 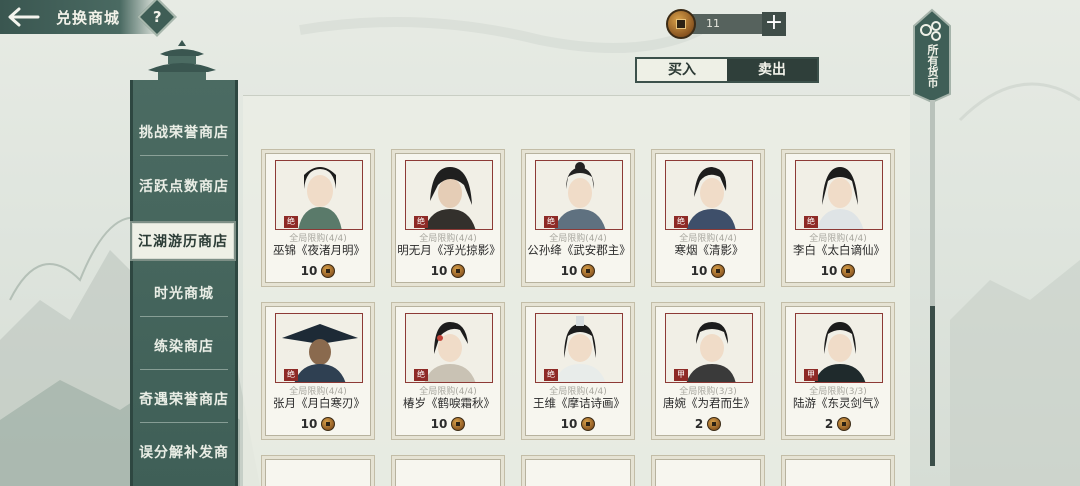 I want to click on shop-item-card: 绝 全局限购(4/4) 李白《太白谪仙》 10, so click(x=838, y=218).